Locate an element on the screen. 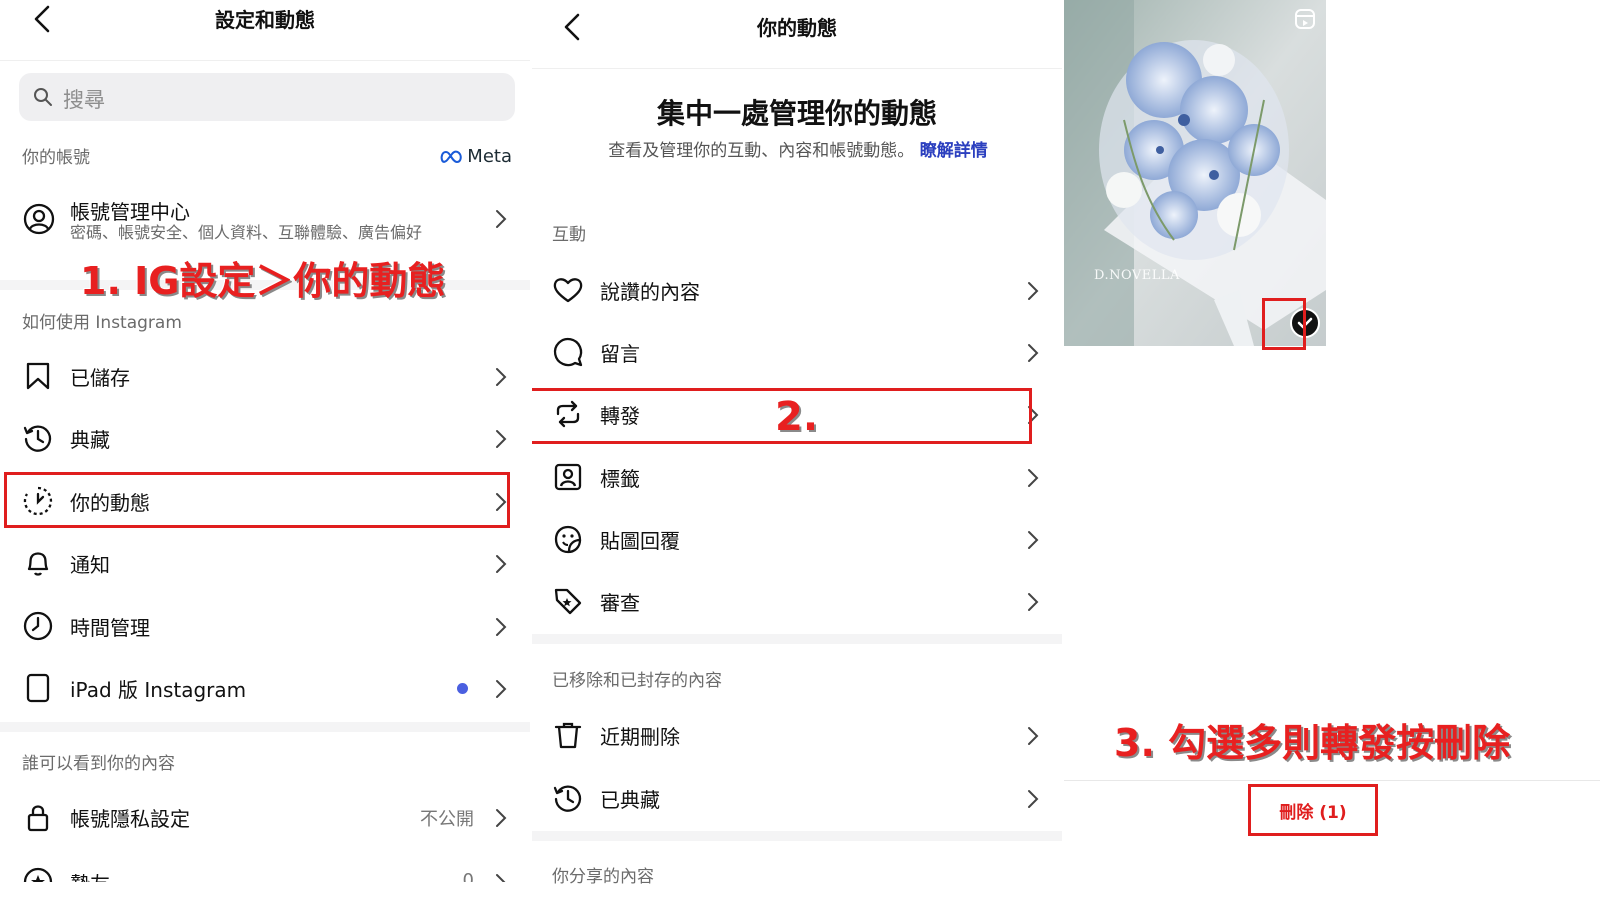 This screenshot has width=1600, height=900. ipad-icon is located at coordinates (38, 688).